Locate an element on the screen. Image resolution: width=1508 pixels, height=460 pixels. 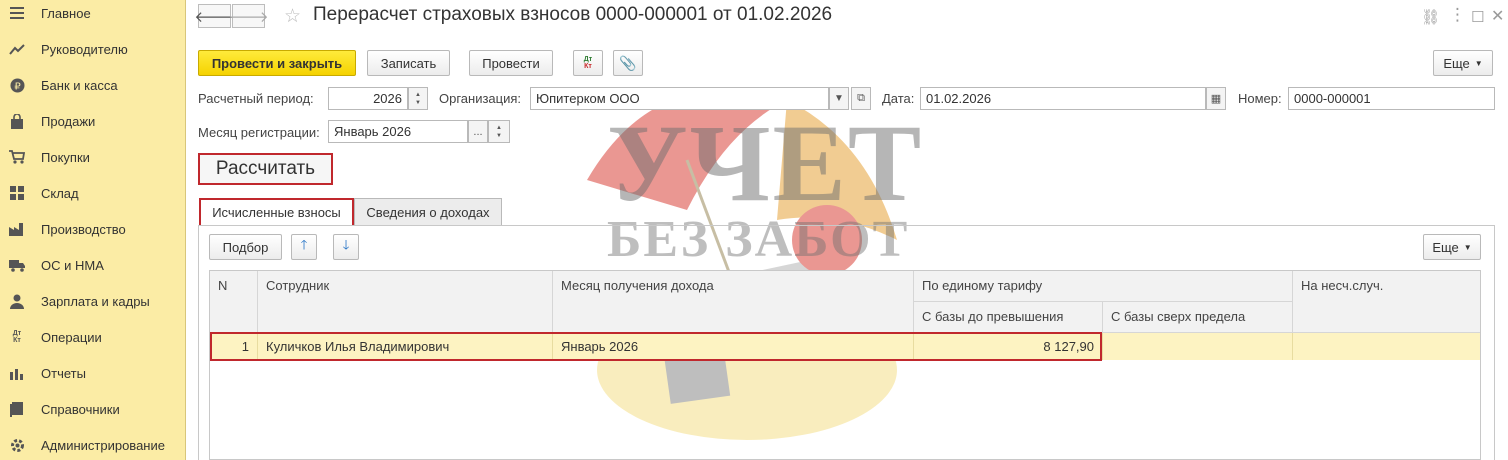
arrow-down-icon: 🡓 is located at coordinates (346, 244).